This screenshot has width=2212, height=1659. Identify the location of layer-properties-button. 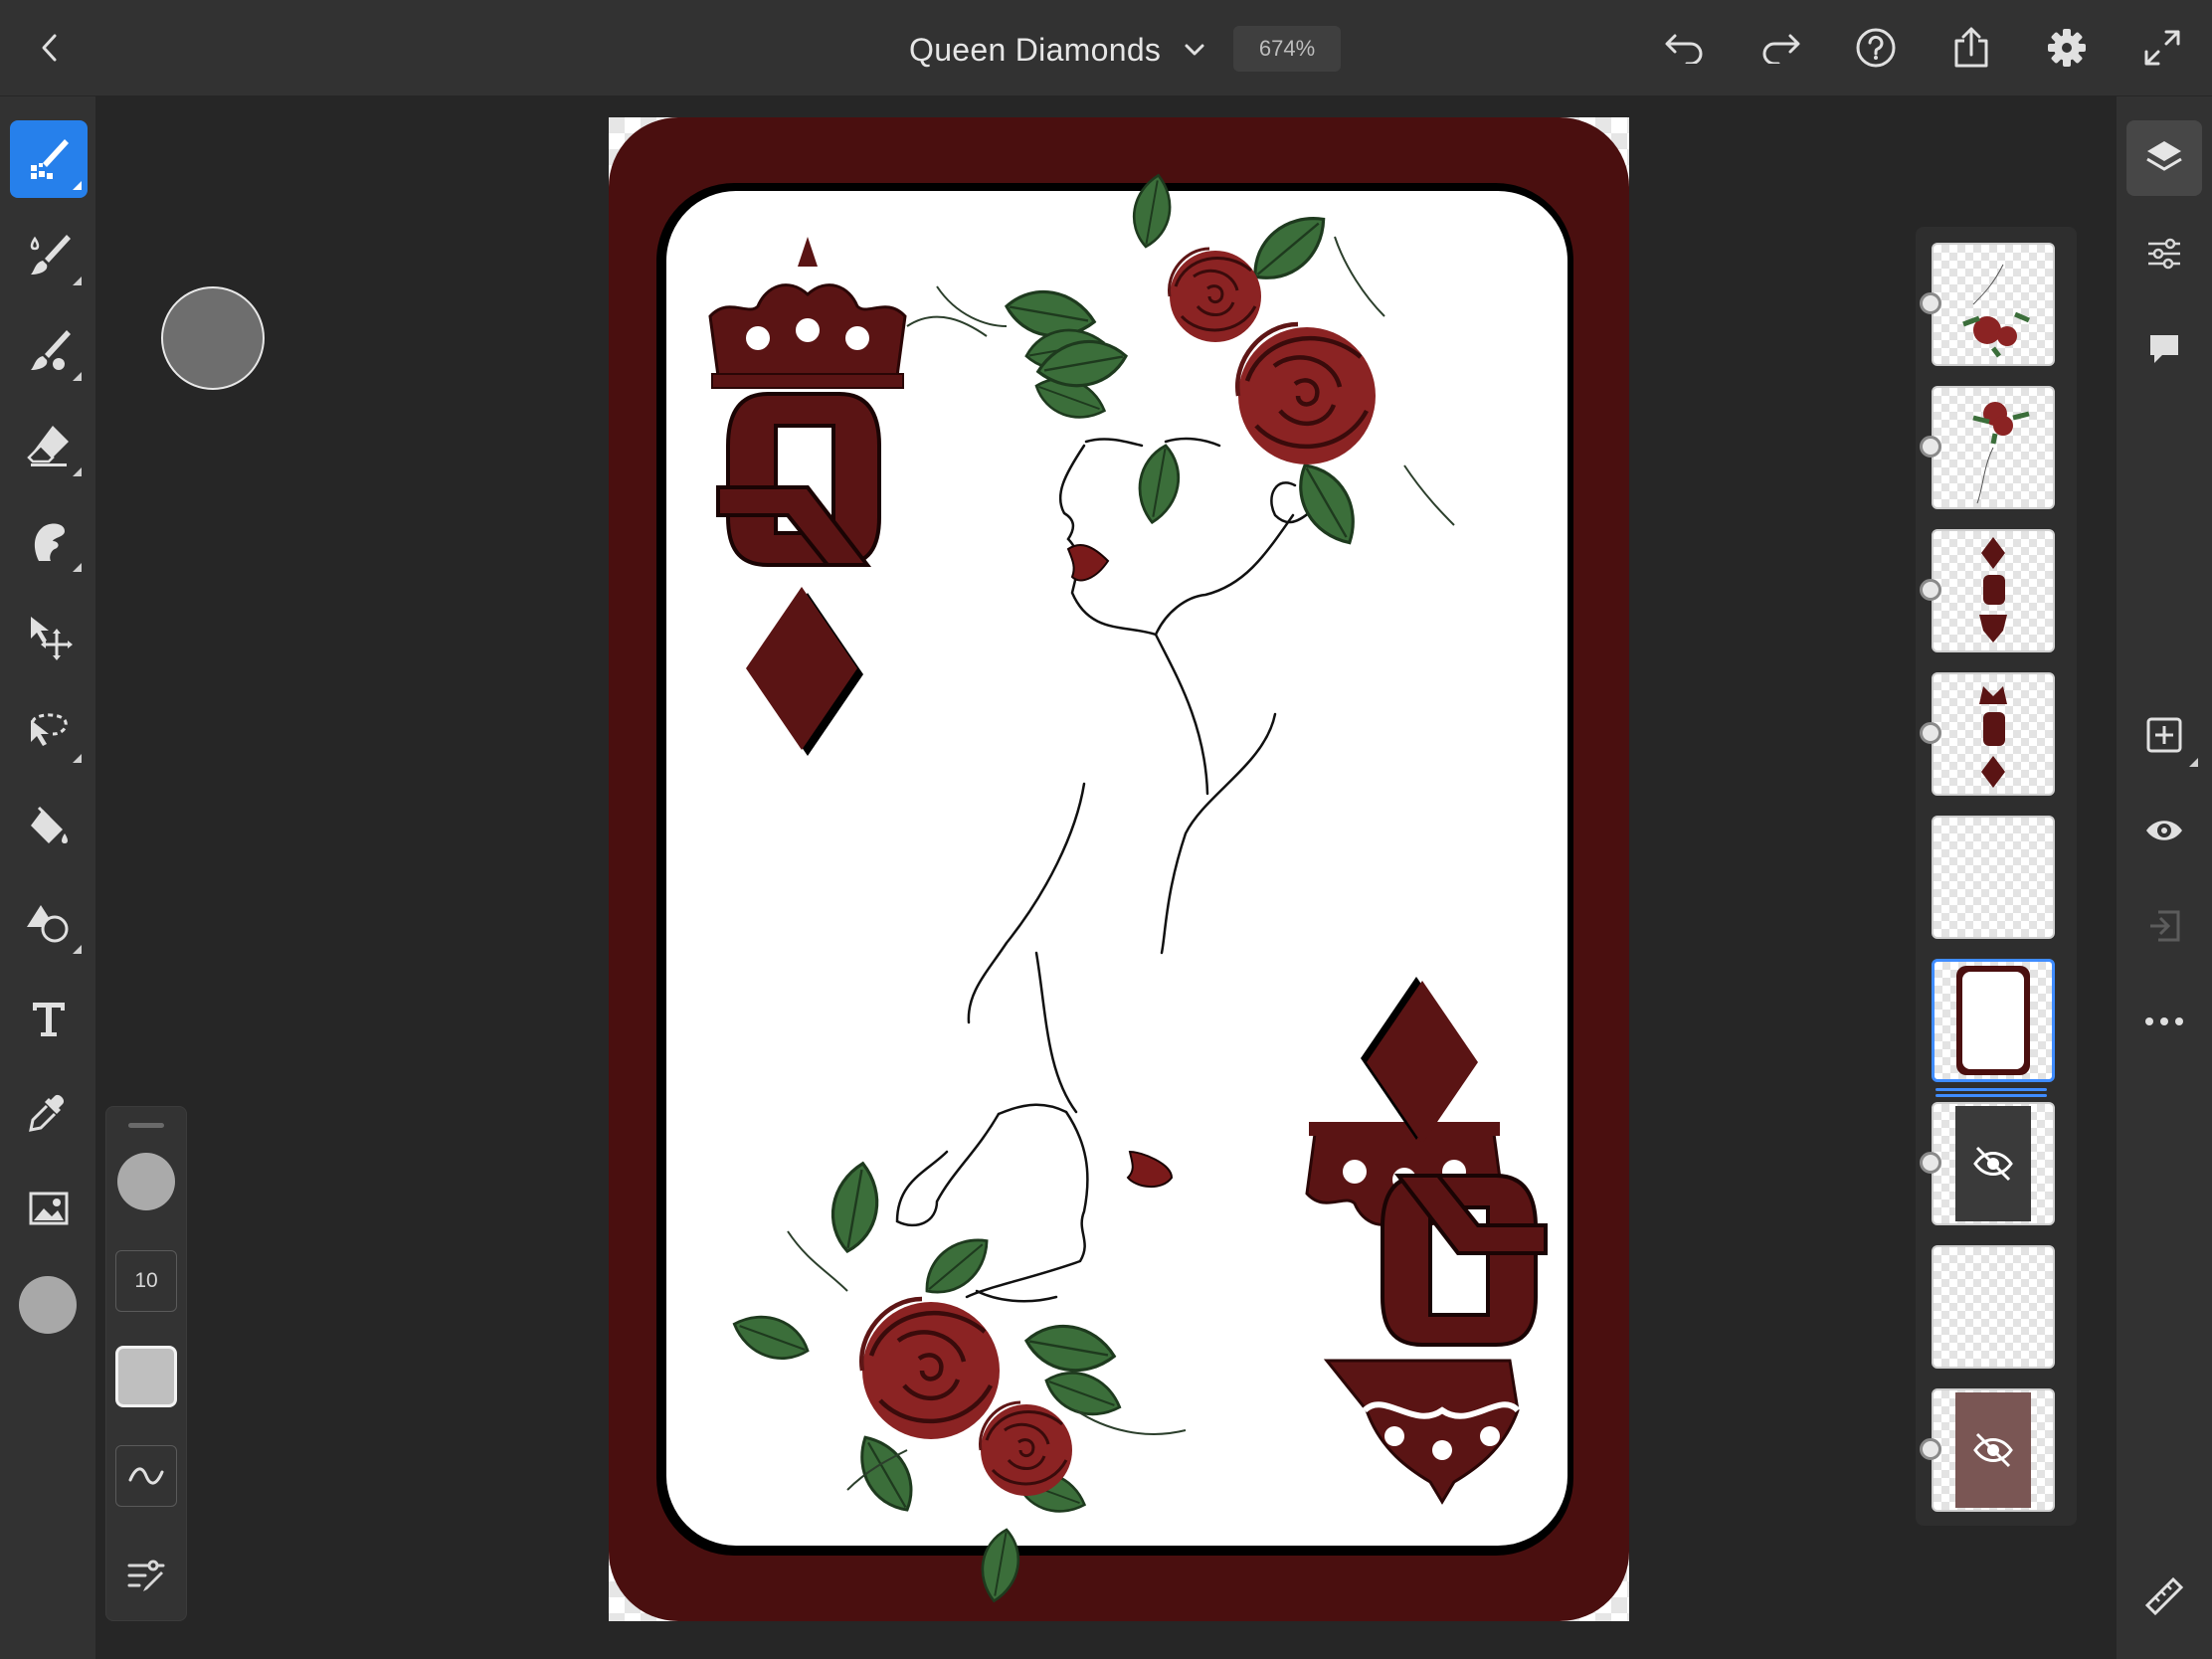
(2164, 253).